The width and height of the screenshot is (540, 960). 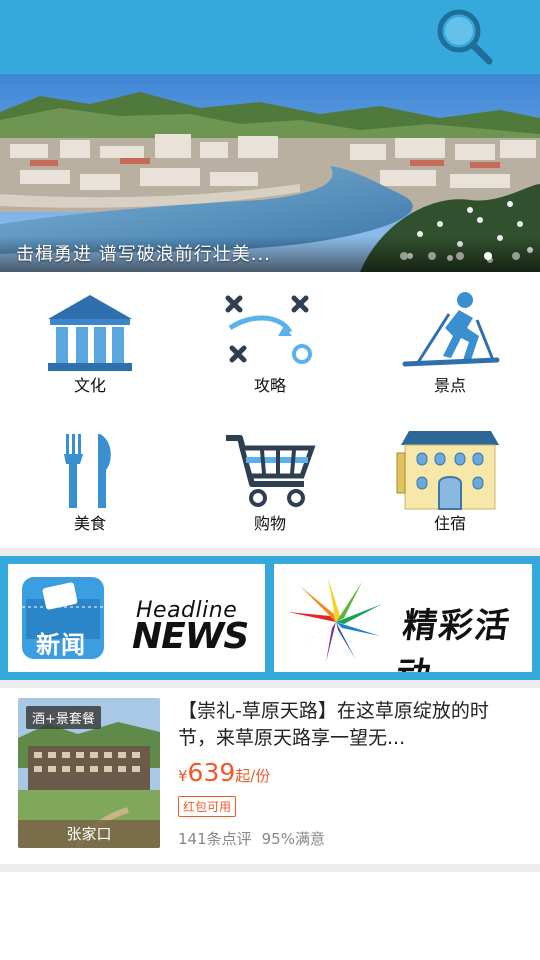 What do you see at coordinates (269, 523) in the screenshot?
I see `category-label: 购物` at bounding box center [269, 523].